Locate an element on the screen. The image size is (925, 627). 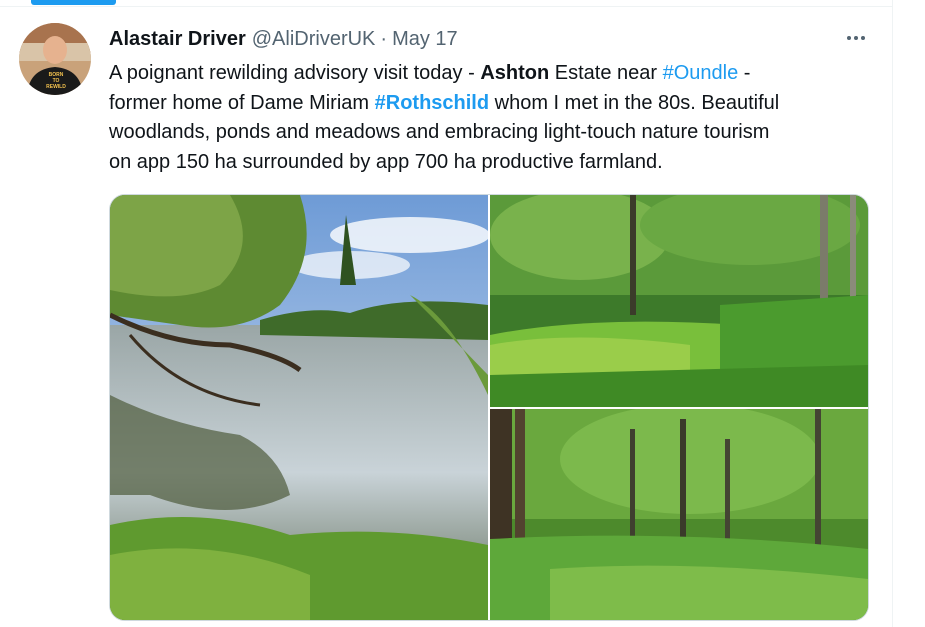
avatar-shirt-text: BORN TO REWILD is located at coordinates (56, 81).